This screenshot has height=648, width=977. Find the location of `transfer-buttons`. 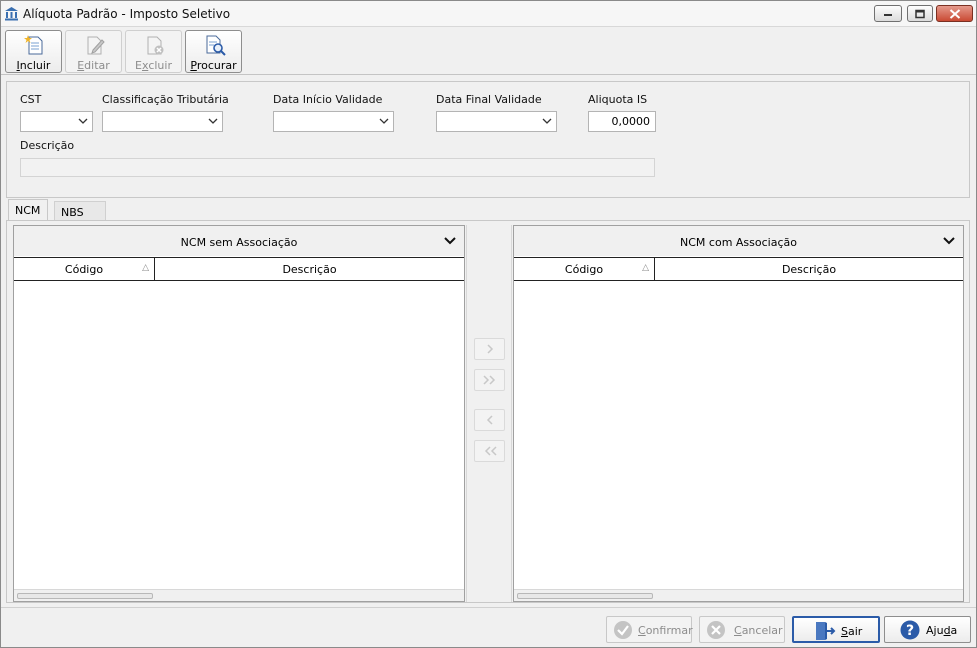

transfer-buttons is located at coordinates (489, 413).